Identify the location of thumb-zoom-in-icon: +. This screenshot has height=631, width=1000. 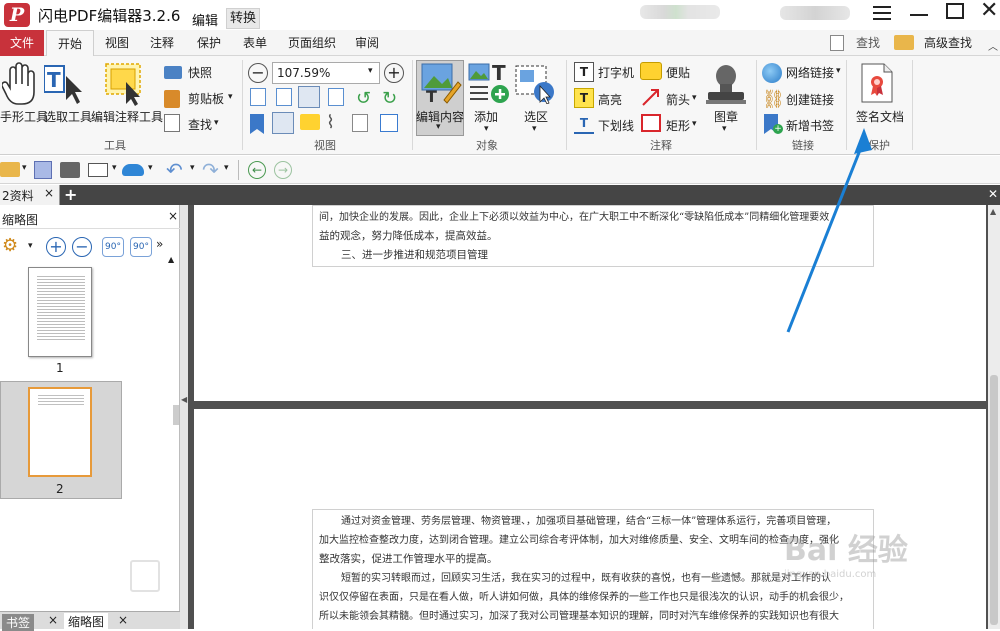
(56, 247).